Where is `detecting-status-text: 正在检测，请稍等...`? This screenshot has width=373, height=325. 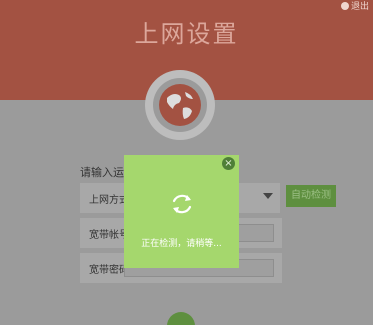 detecting-status-text: 正在检测，请稍等... is located at coordinates (181, 244).